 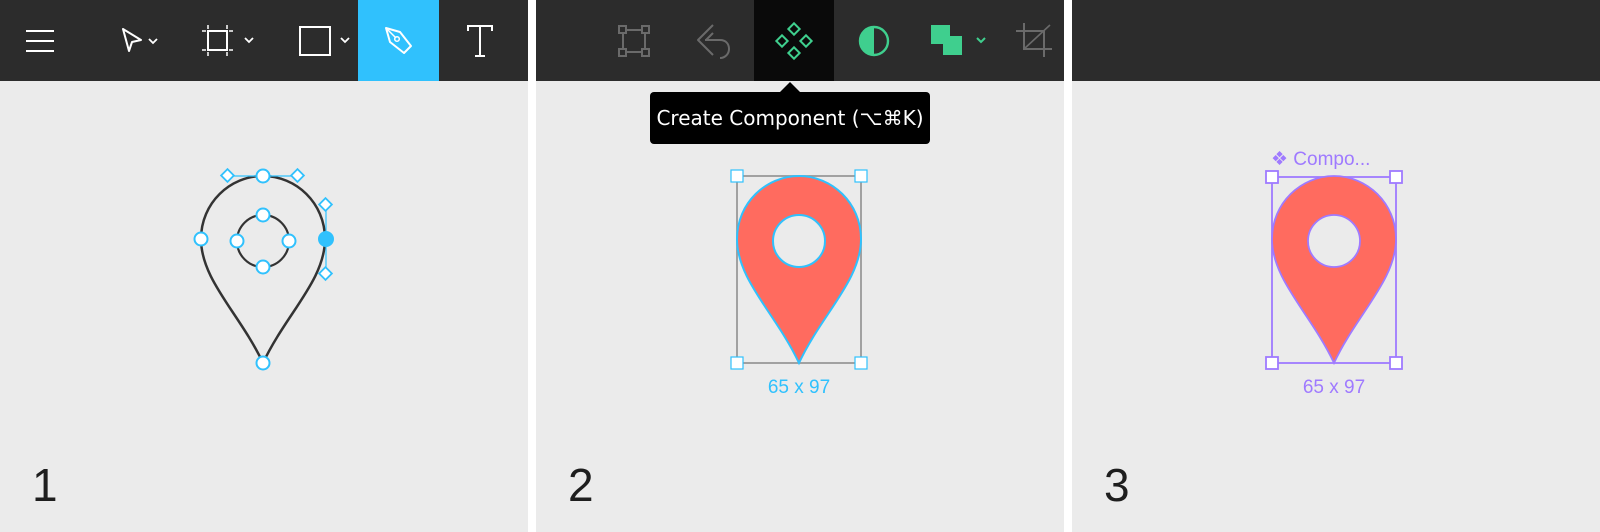 What do you see at coordinates (1117, 485) in the screenshot?
I see `step-number: 3` at bounding box center [1117, 485].